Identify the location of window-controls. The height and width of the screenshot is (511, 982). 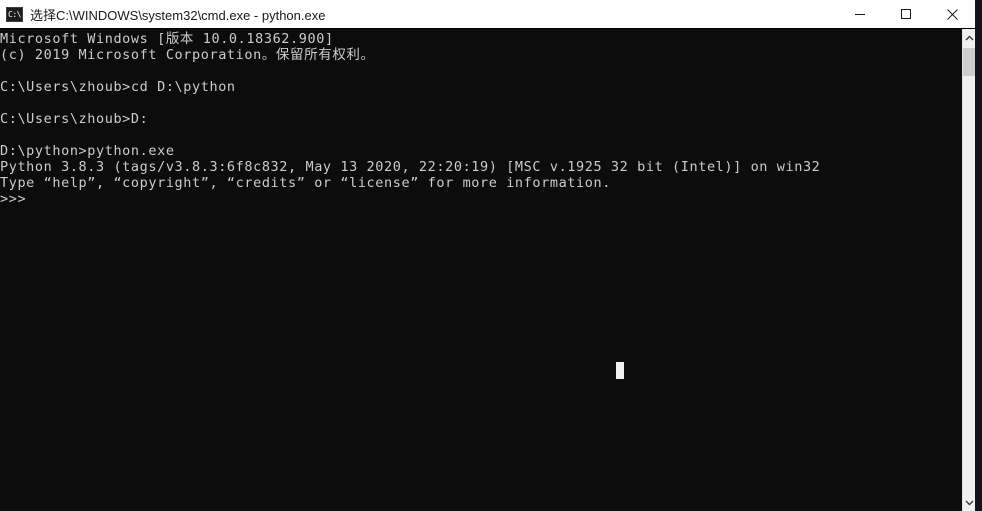
(906, 14).